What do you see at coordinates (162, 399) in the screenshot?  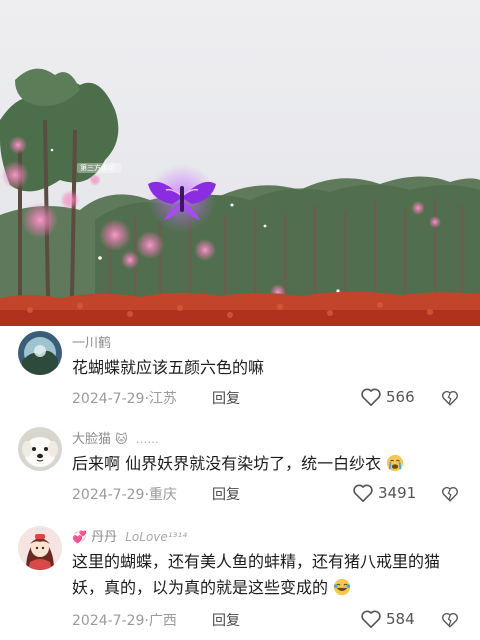 I see `comment-location: 江苏` at bounding box center [162, 399].